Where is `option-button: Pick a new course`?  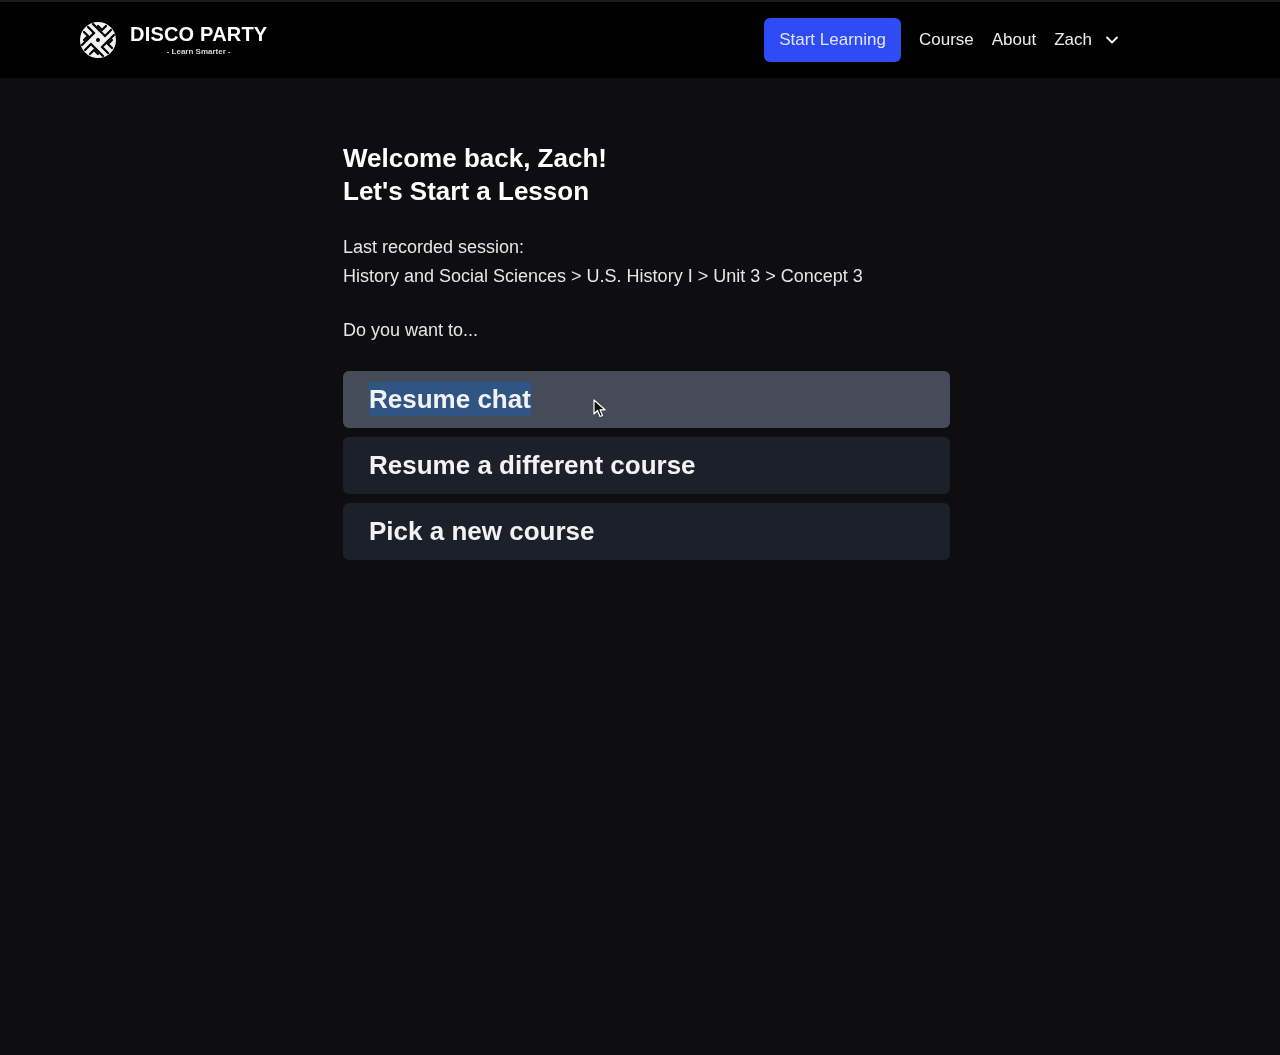 option-button: Pick a new course is located at coordinates (646, 531).